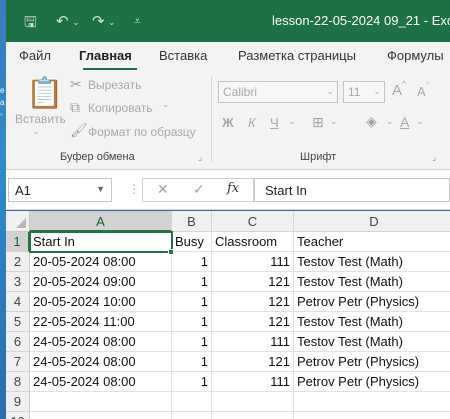  I want to click on underline-button: Ч, so click(274, 122).